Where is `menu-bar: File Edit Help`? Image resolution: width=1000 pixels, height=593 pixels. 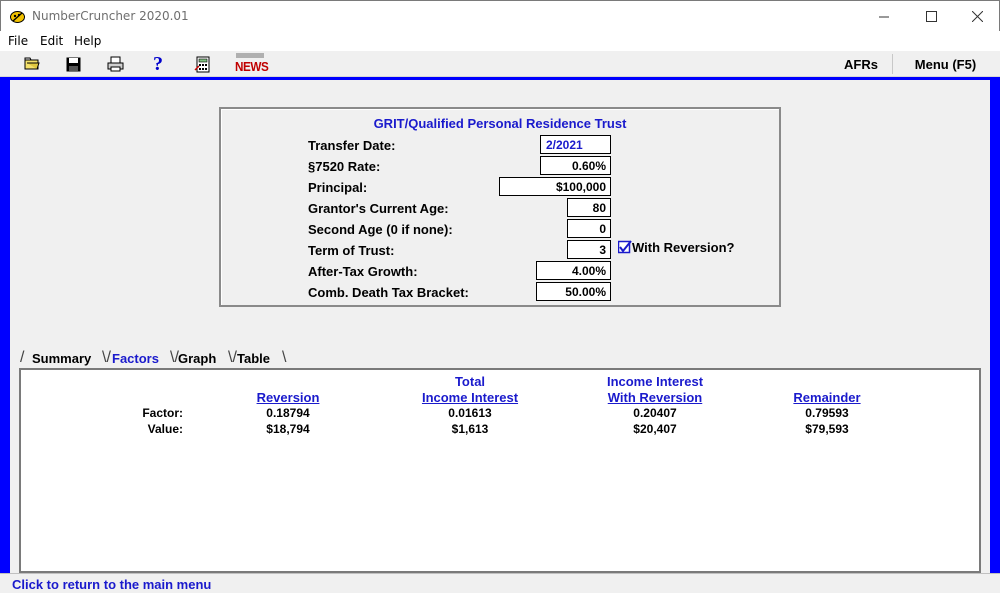
menu-bar: File Edit Help is located at coordinates (500, 41).